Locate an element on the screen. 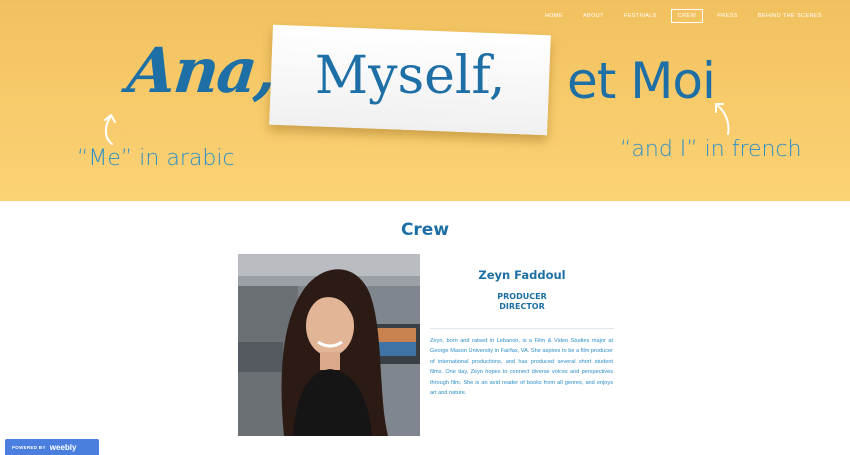 This screenshot has width=850, height=455. badge-prefix: POWERED BY is located at coordinates (29, 447).